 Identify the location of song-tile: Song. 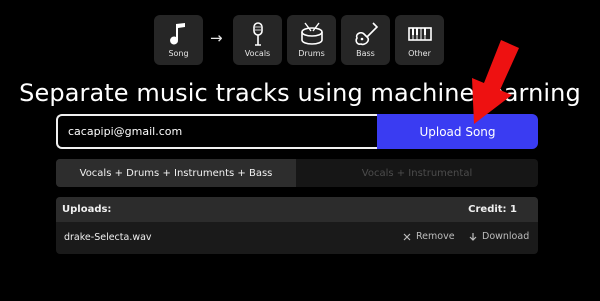
(178, 40).